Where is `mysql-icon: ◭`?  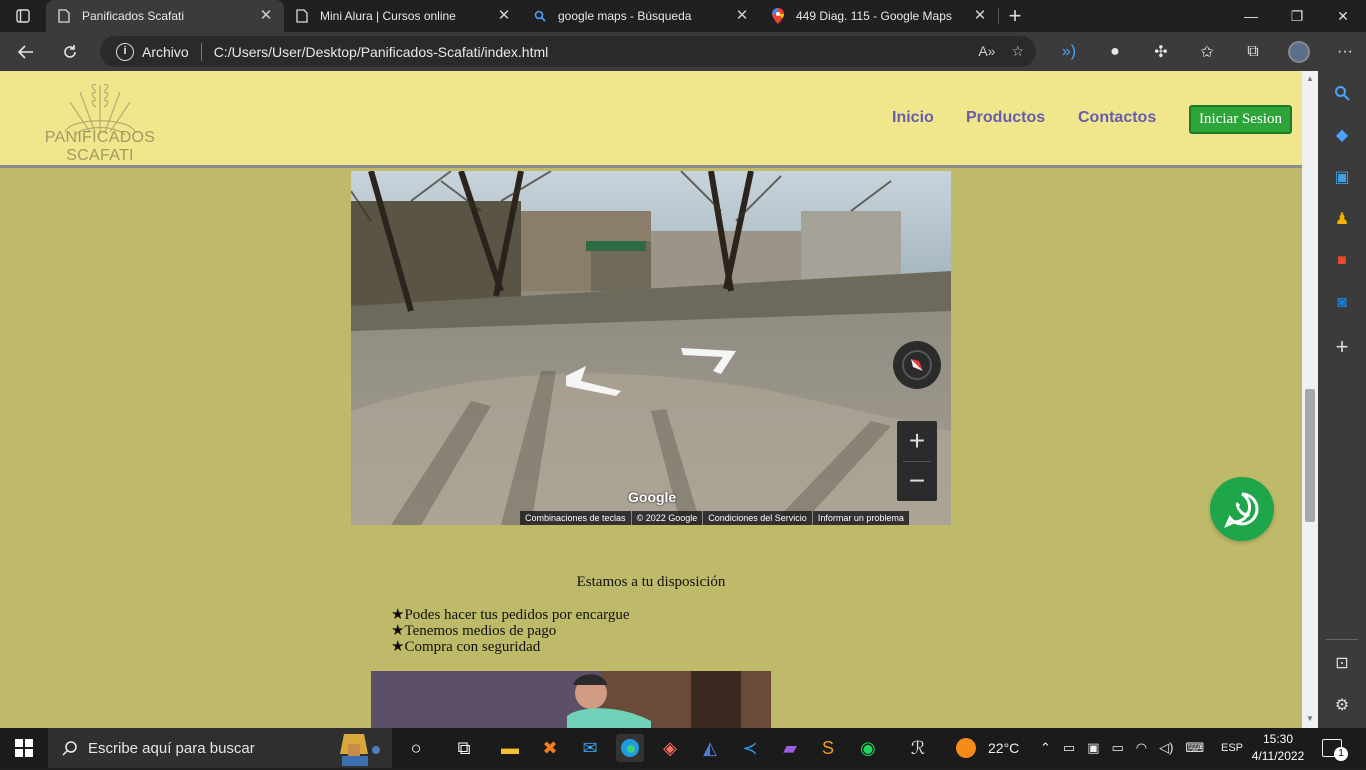 mysql-icon: ◭ is located at coordinates (710, 748).